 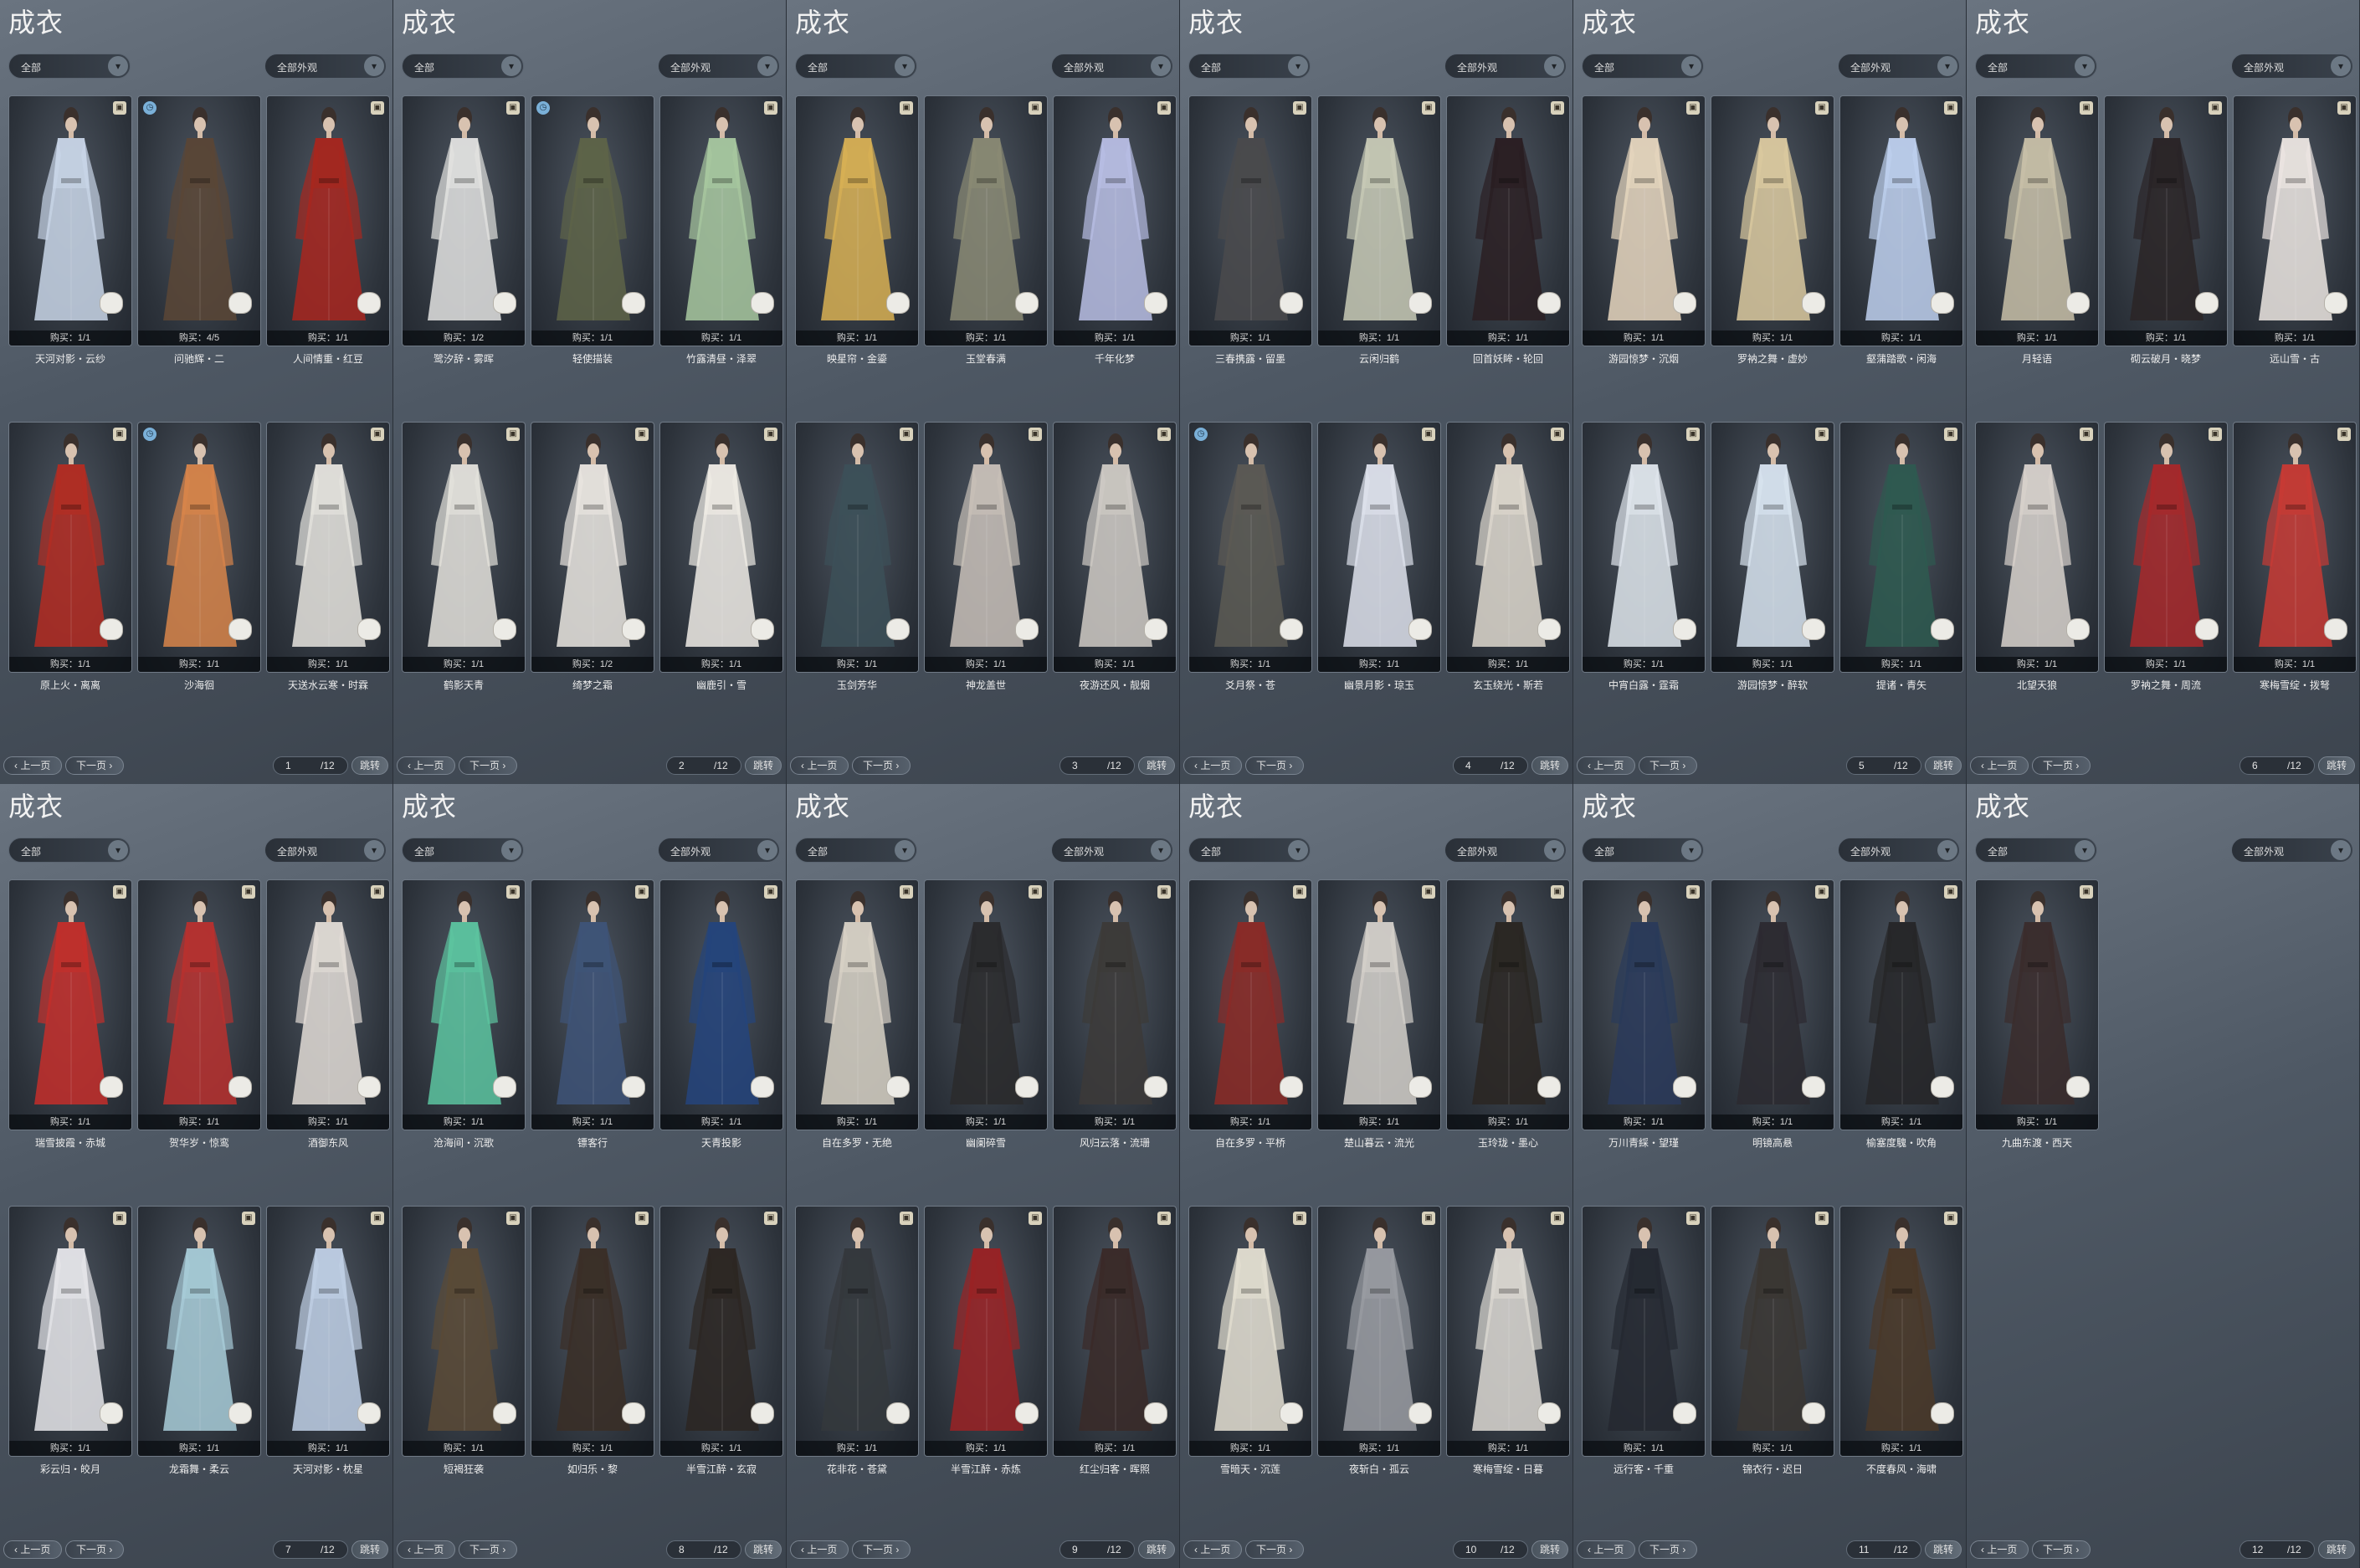 I want to click on page-number-input: 10/12, so click(x=1490, y=1549).